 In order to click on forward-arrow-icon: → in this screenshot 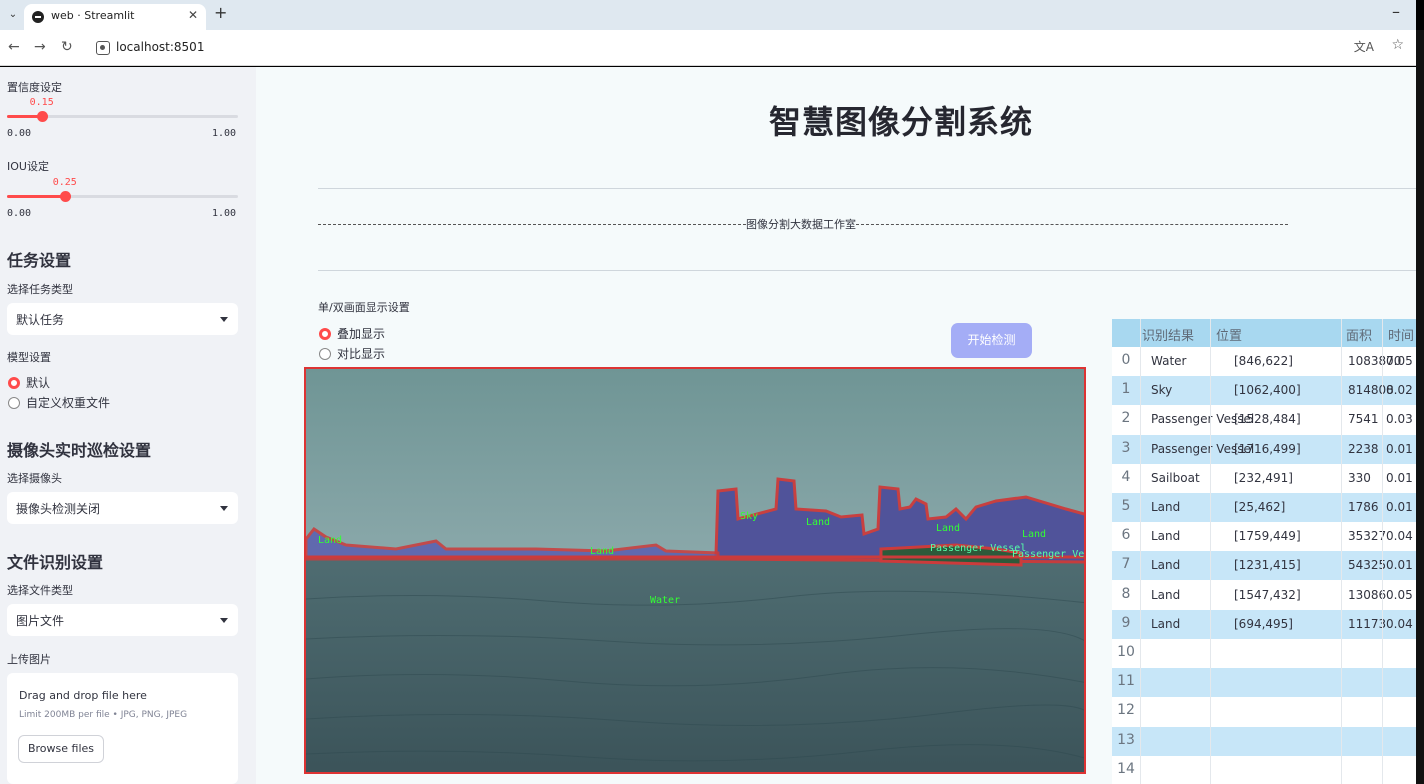, I will do `click(40, 47)`.